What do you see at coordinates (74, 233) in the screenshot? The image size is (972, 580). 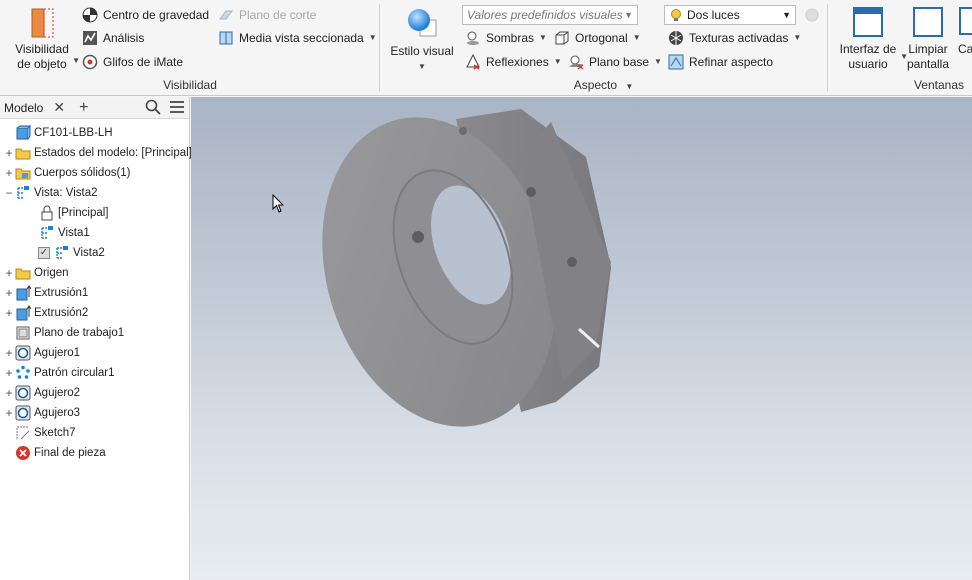 I see `tree-item-label: Vista1` at bounding box center [74, 233].